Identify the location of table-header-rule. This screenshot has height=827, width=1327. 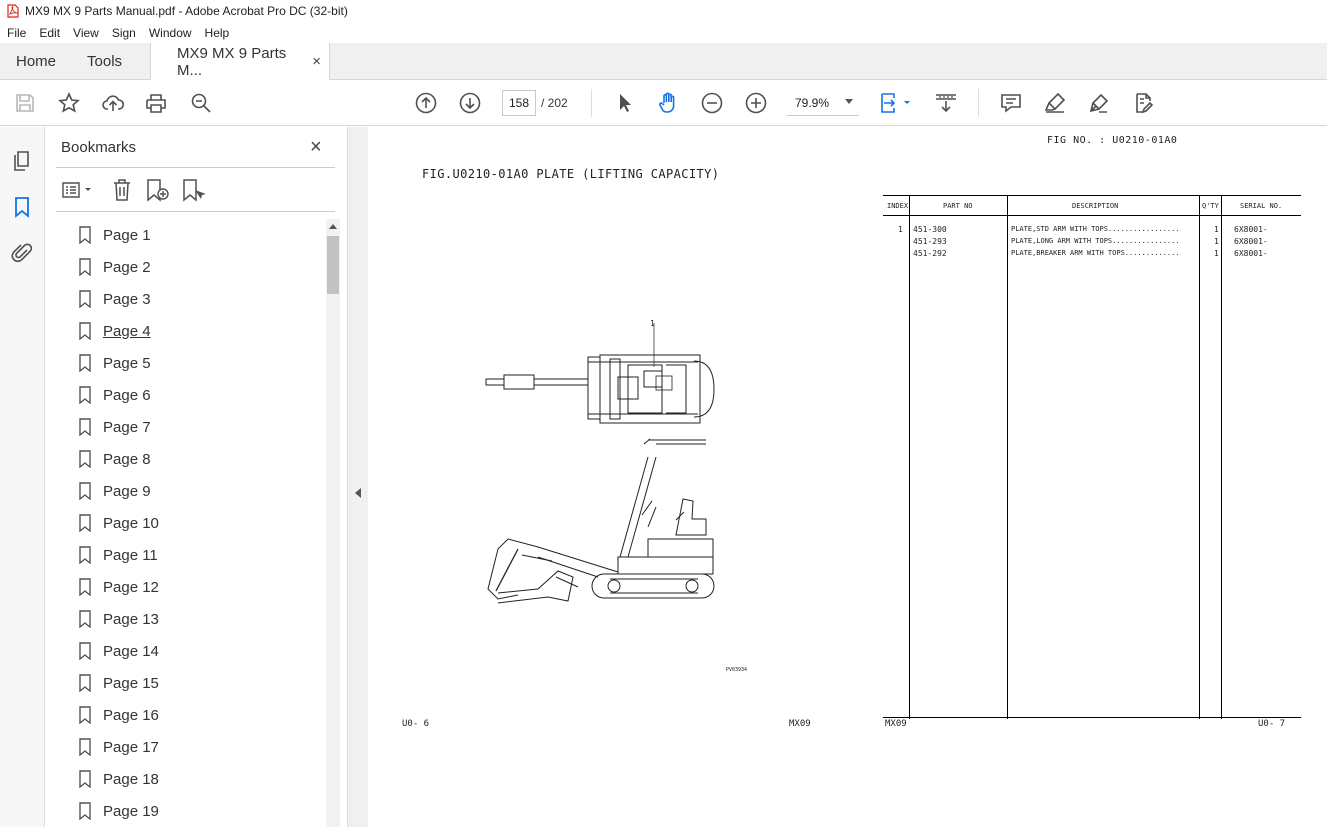
(1092, 215).